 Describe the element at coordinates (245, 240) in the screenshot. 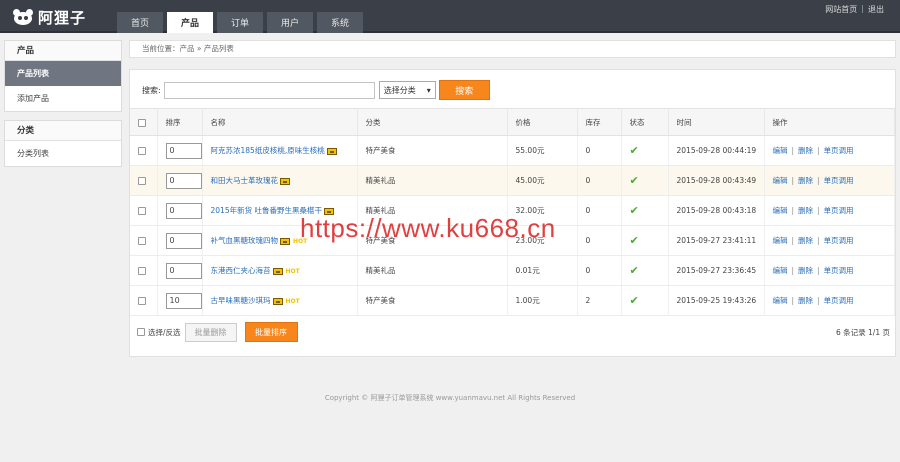

I see `product-name-link: 补气血黑糖玫瑰四物` at that location.